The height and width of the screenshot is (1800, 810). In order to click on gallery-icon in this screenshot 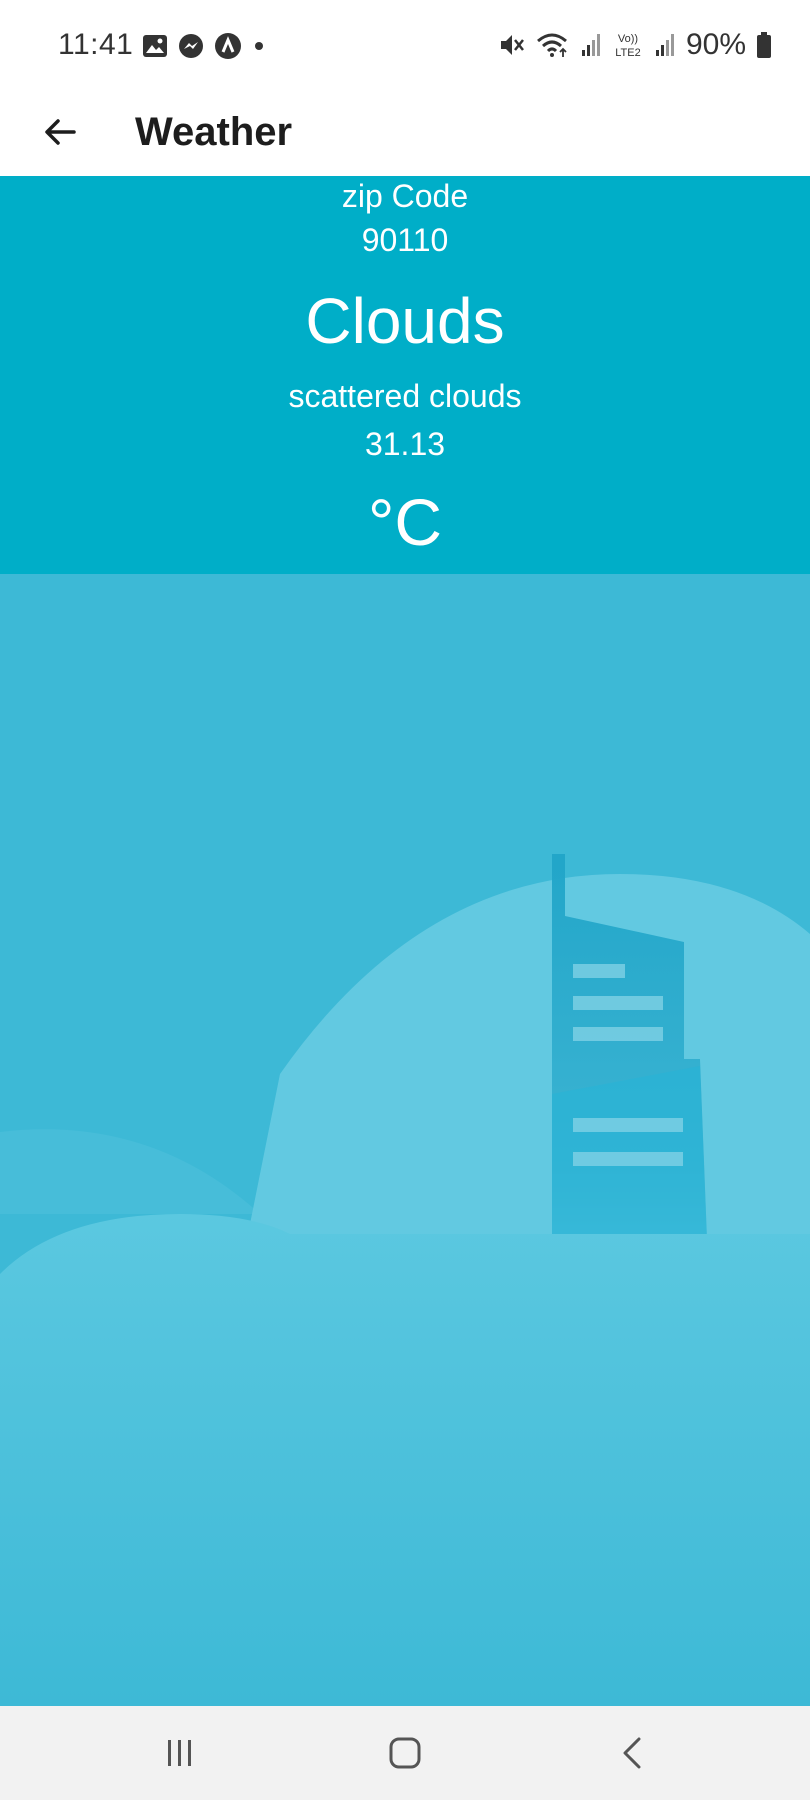, I will do `click(155, 46)`.